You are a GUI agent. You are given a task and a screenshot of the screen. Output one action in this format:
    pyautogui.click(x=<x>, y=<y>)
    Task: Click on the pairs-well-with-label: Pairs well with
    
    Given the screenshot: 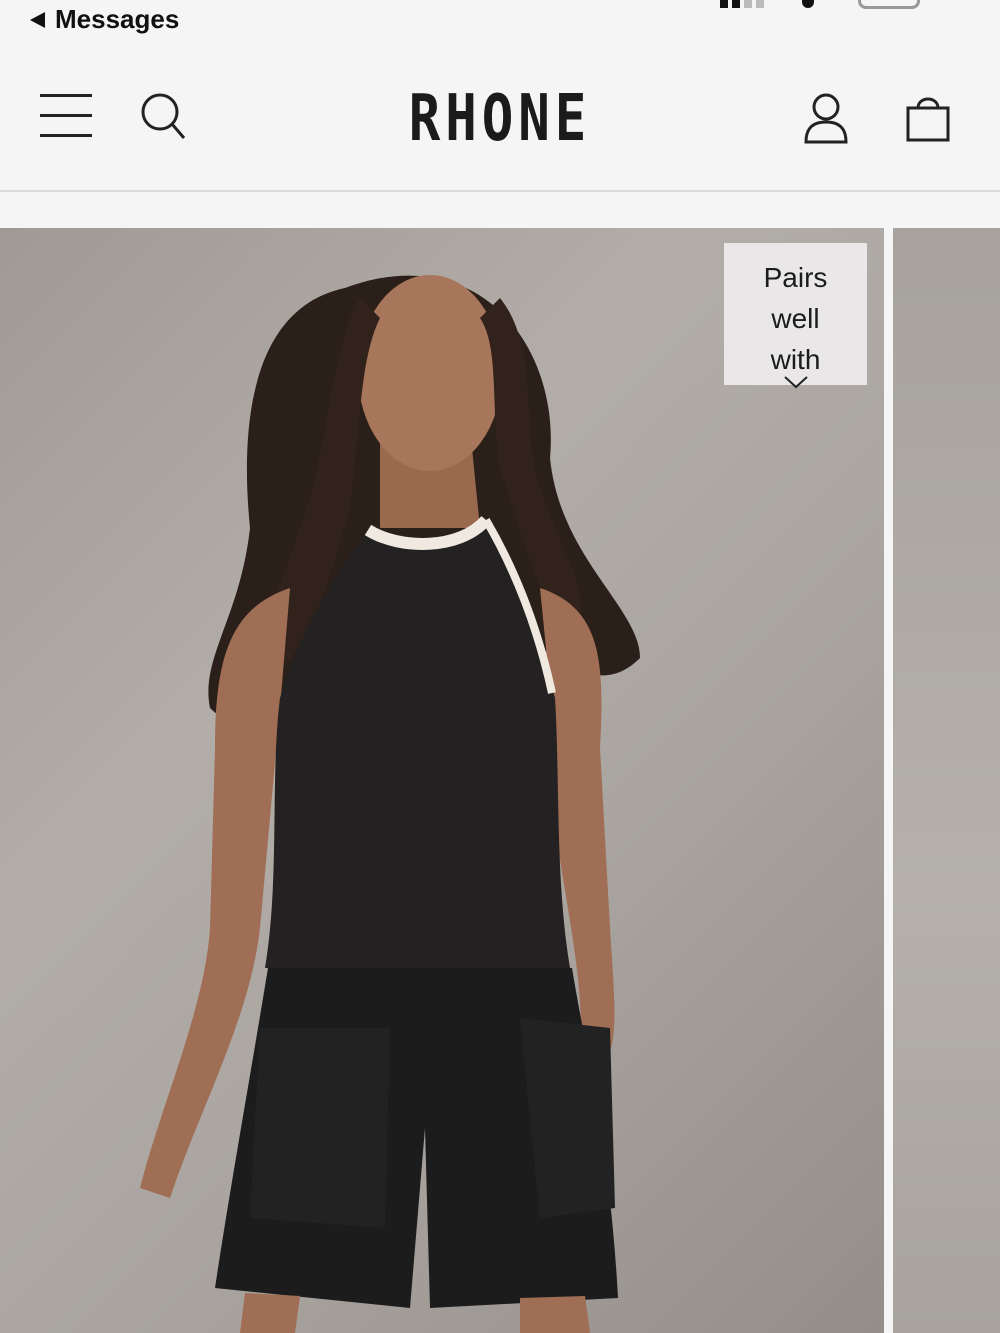 What is the action you would take?
    pyautogui.click(x=795, y=318)
    